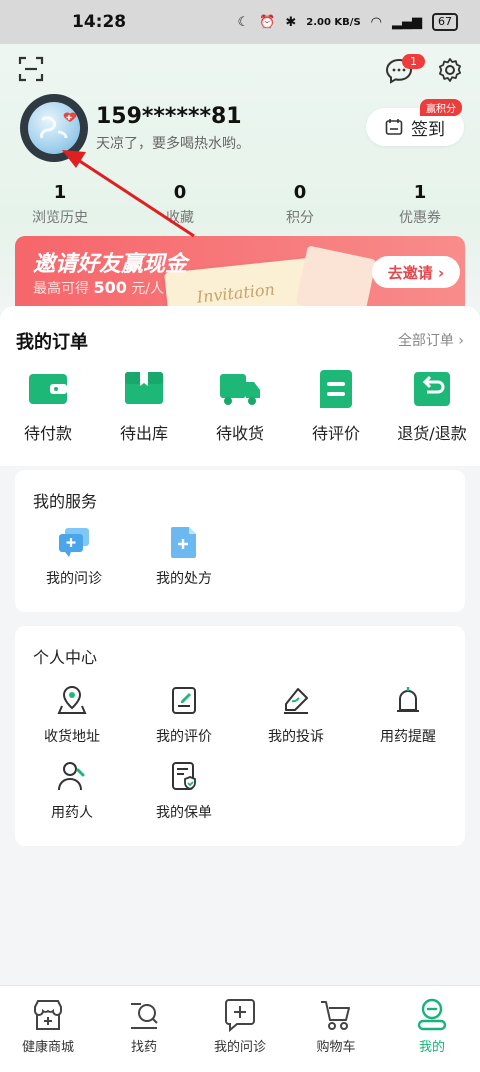 This screenshot has width=480, height=1072. Describe the element at coordinates (408, 699) in the screenshot. I see `bell-icon` at that location.